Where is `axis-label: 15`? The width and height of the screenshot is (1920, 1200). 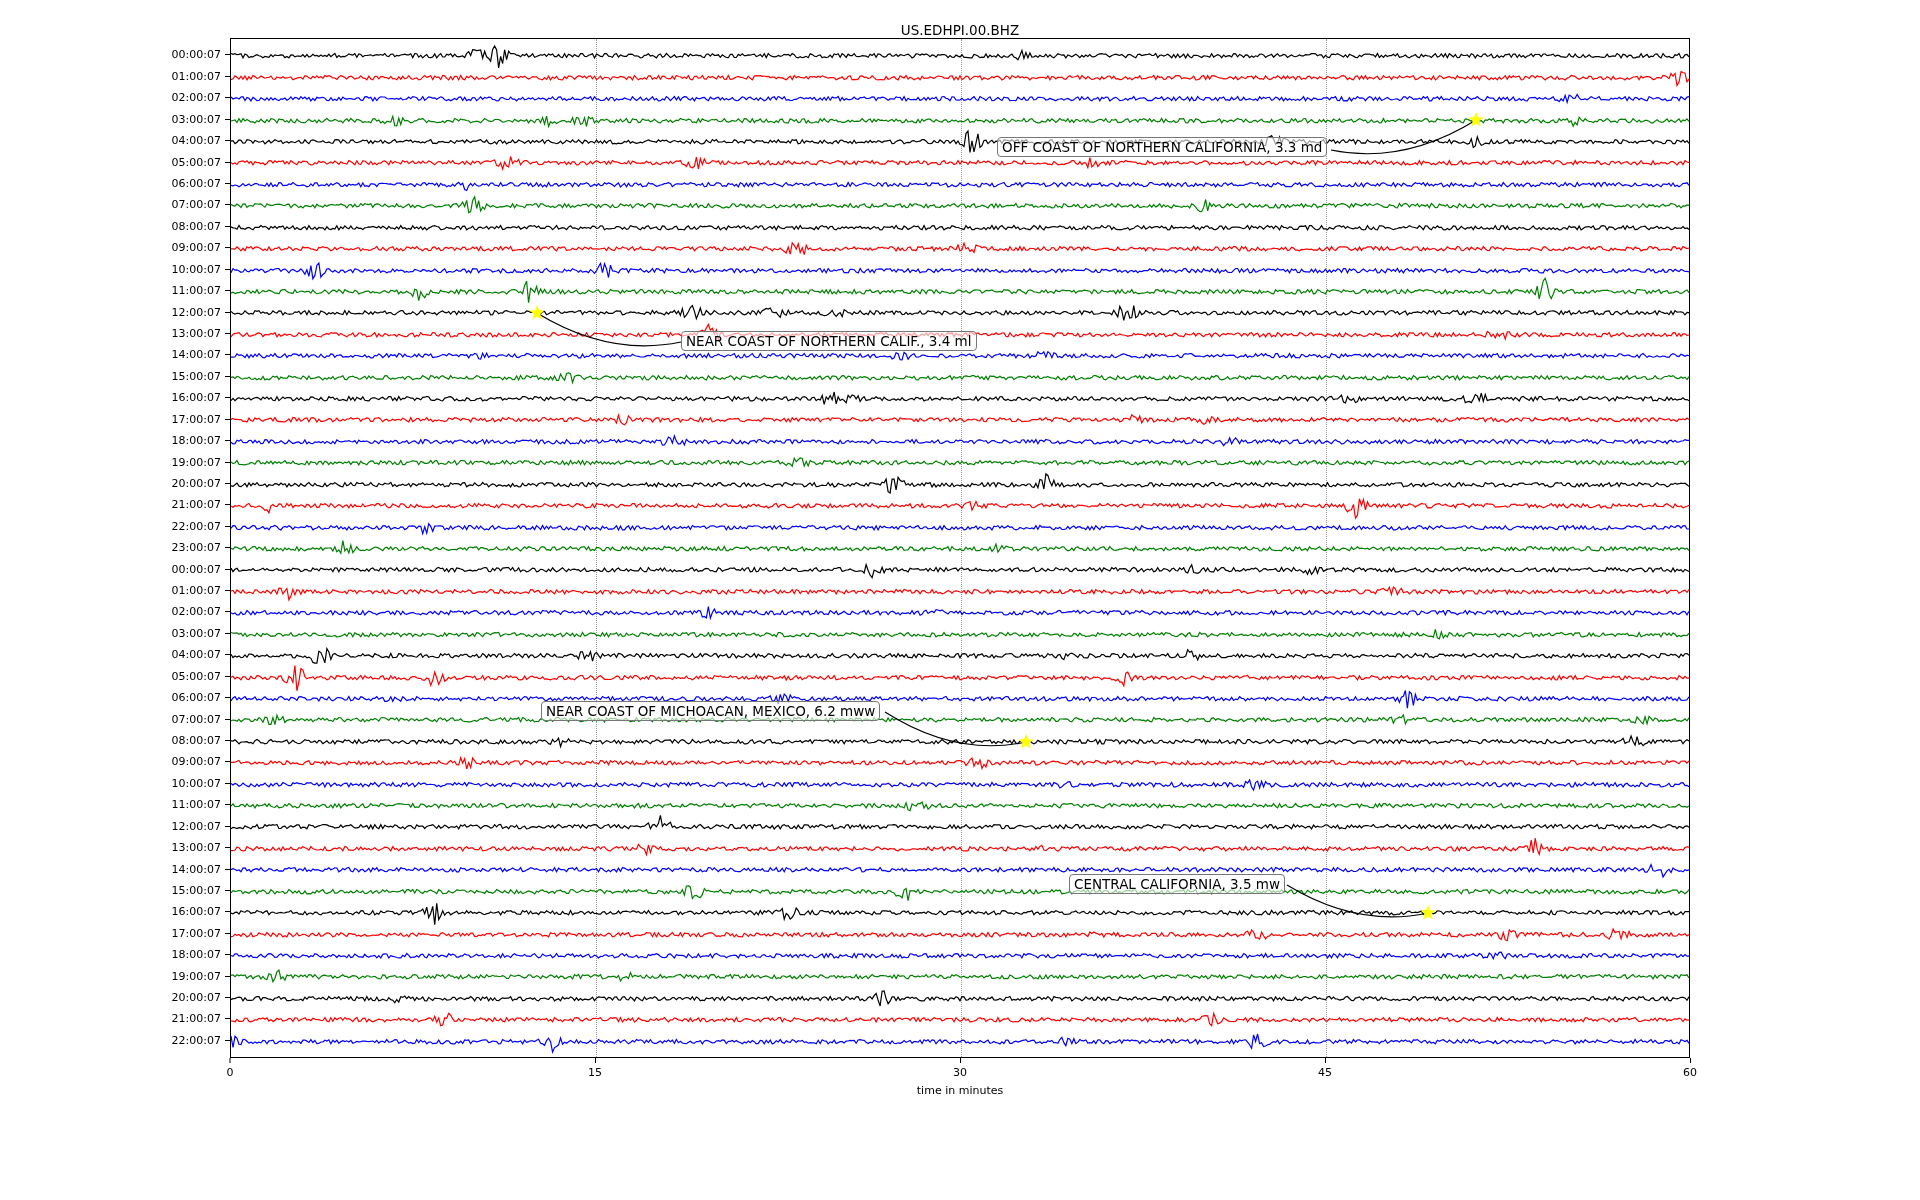
axis-label: 15 is located at coordinates (595, 1072).